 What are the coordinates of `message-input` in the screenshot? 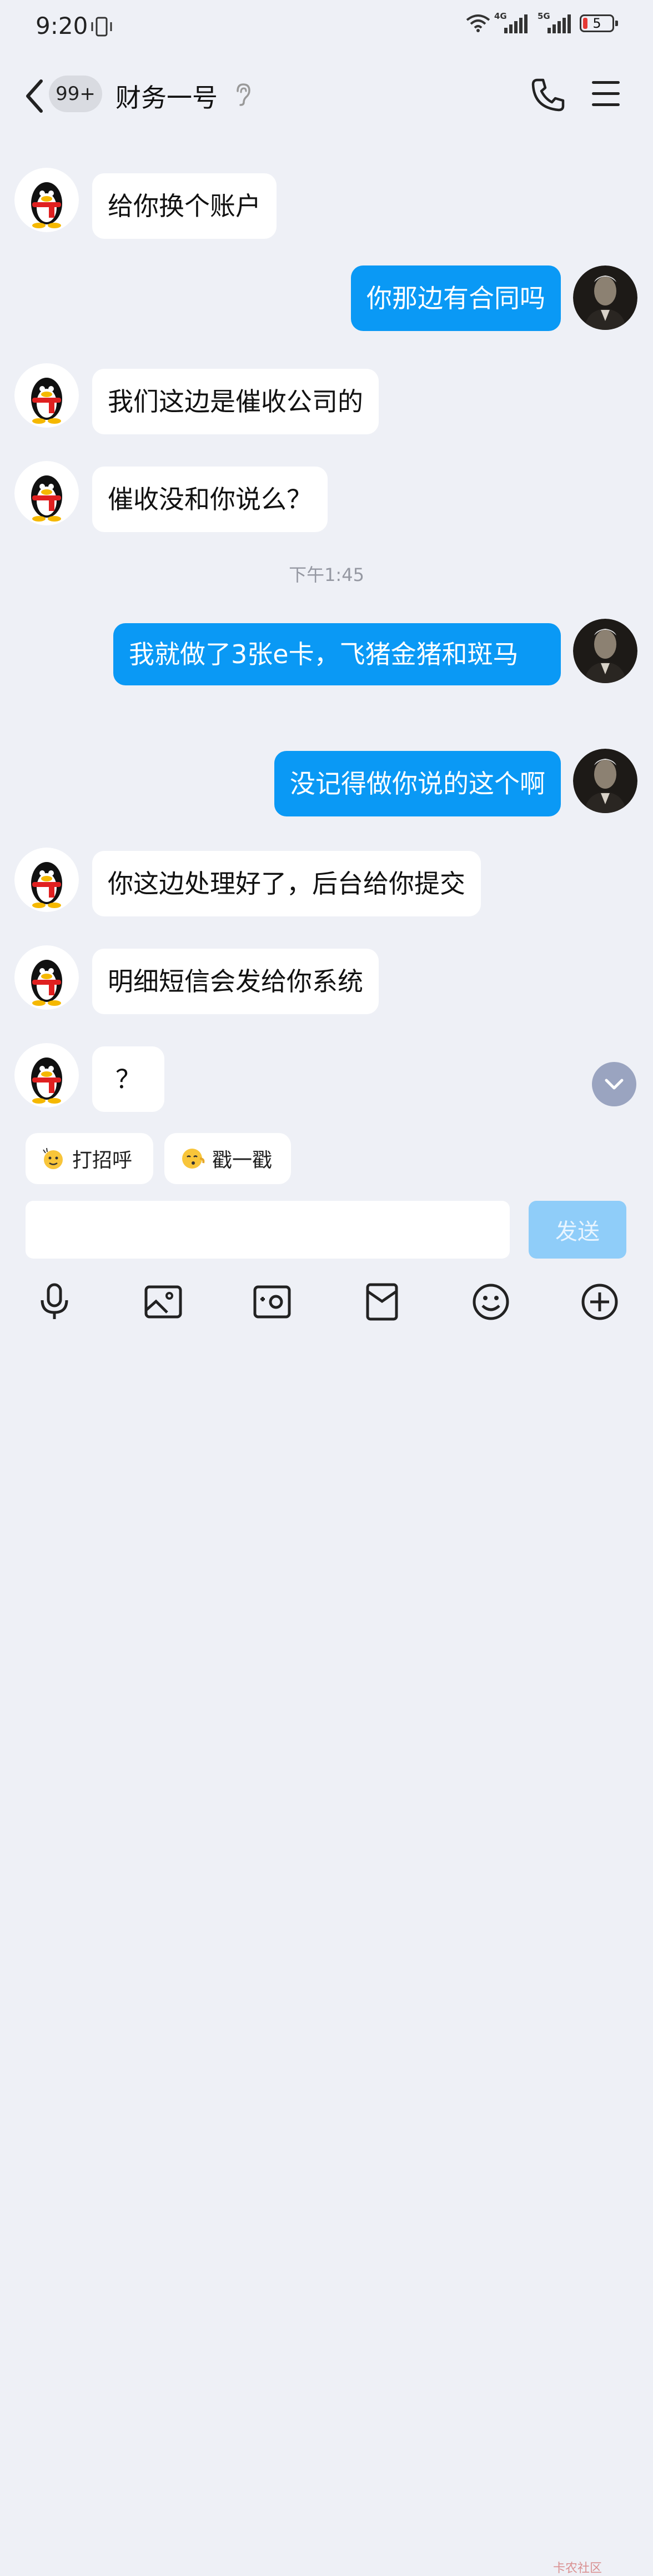 It's located at (268, 1230).